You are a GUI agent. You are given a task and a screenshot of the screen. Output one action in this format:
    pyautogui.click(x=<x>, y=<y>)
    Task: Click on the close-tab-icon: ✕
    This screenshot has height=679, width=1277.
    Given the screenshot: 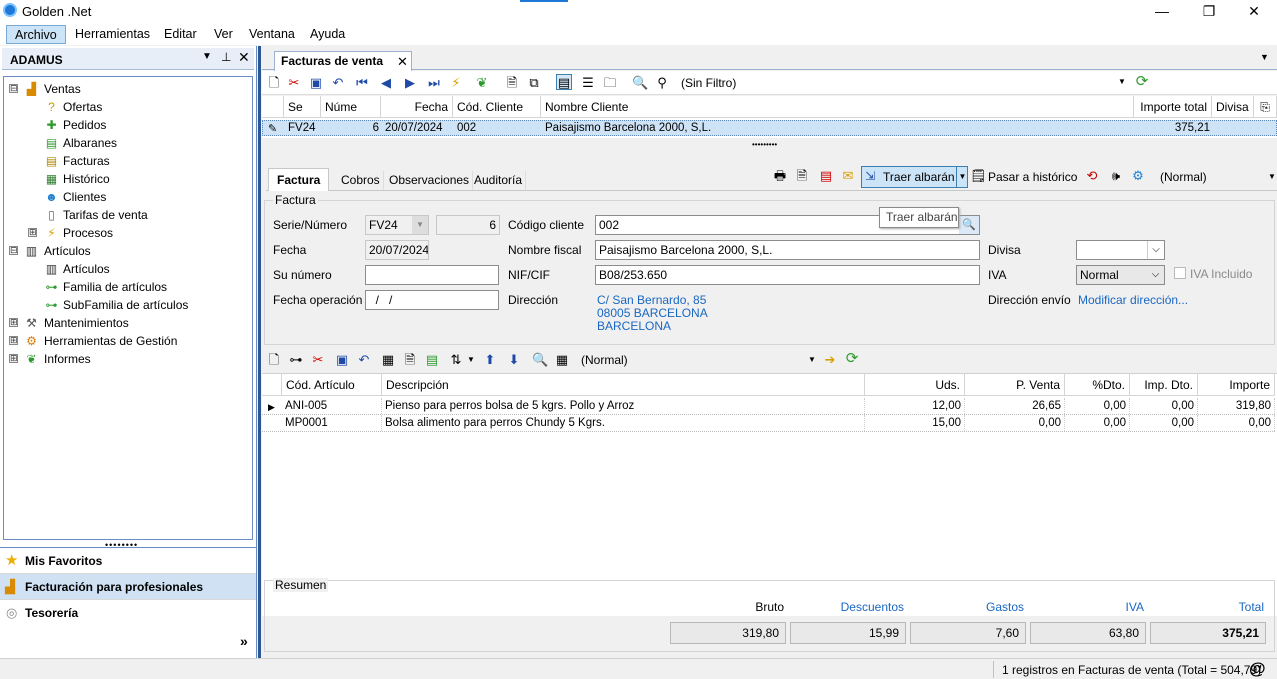 What is the action you would take?
    pyautogui.click(x=402, y=61)
    